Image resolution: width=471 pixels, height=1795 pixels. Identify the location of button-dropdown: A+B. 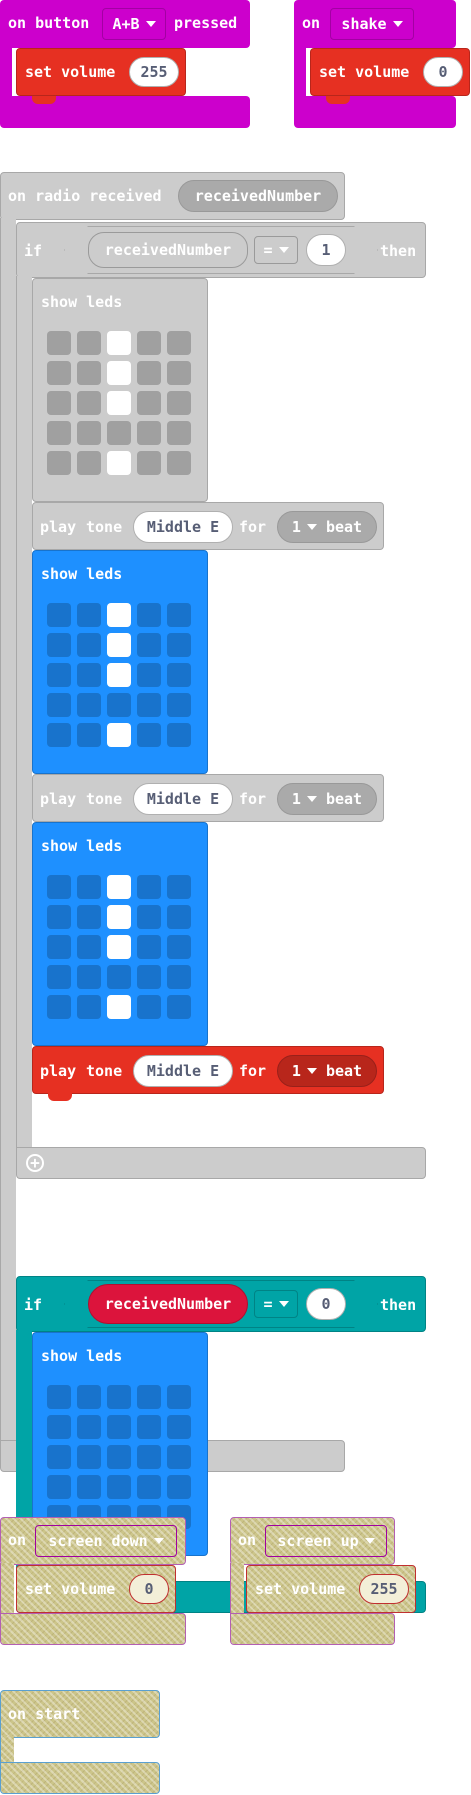
(134, 24).